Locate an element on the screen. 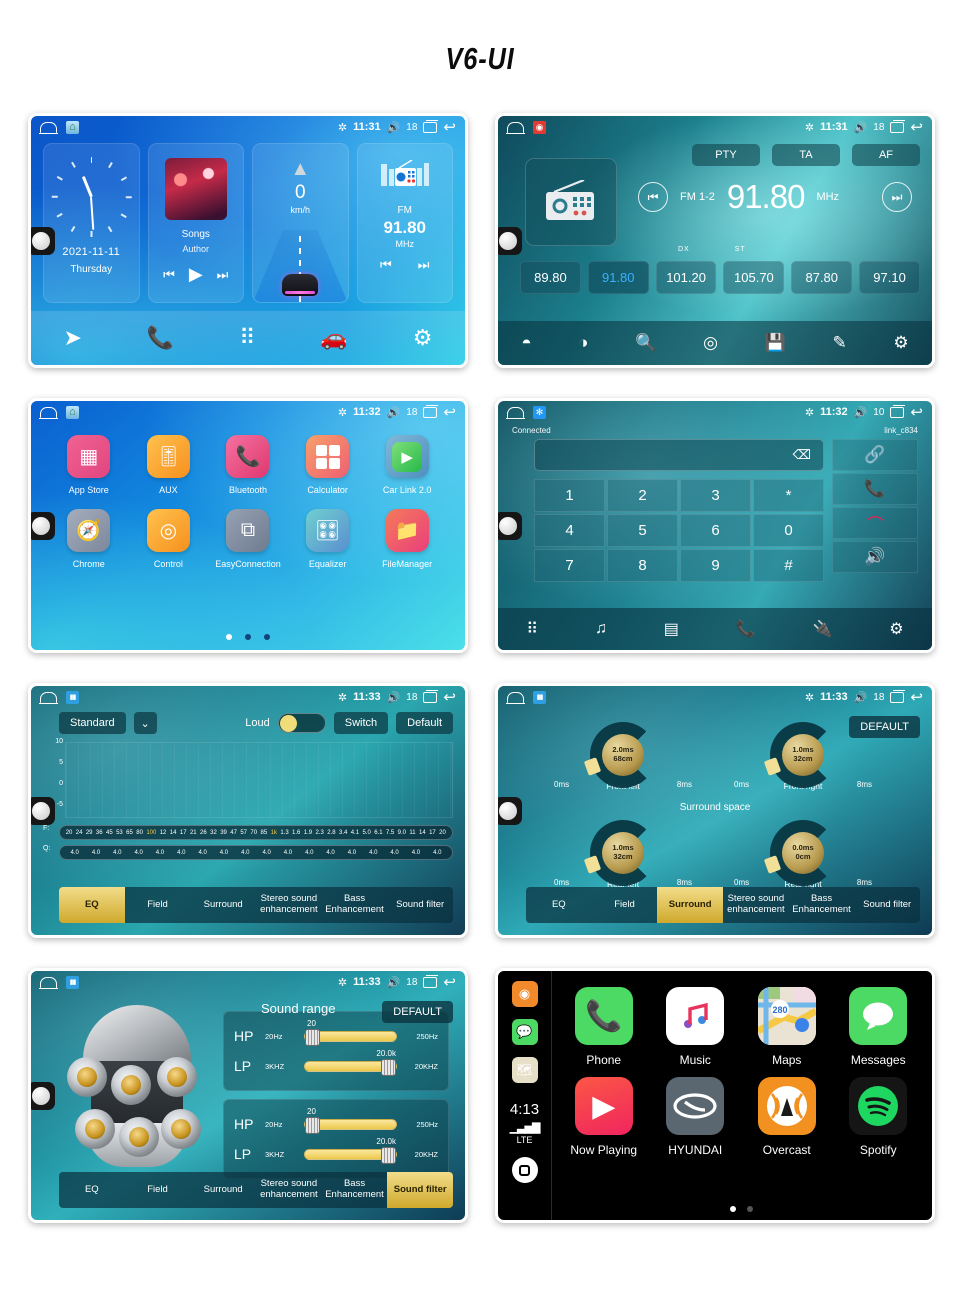  radio-prev-icon: ⏮ is located at coordinates (386, 265).